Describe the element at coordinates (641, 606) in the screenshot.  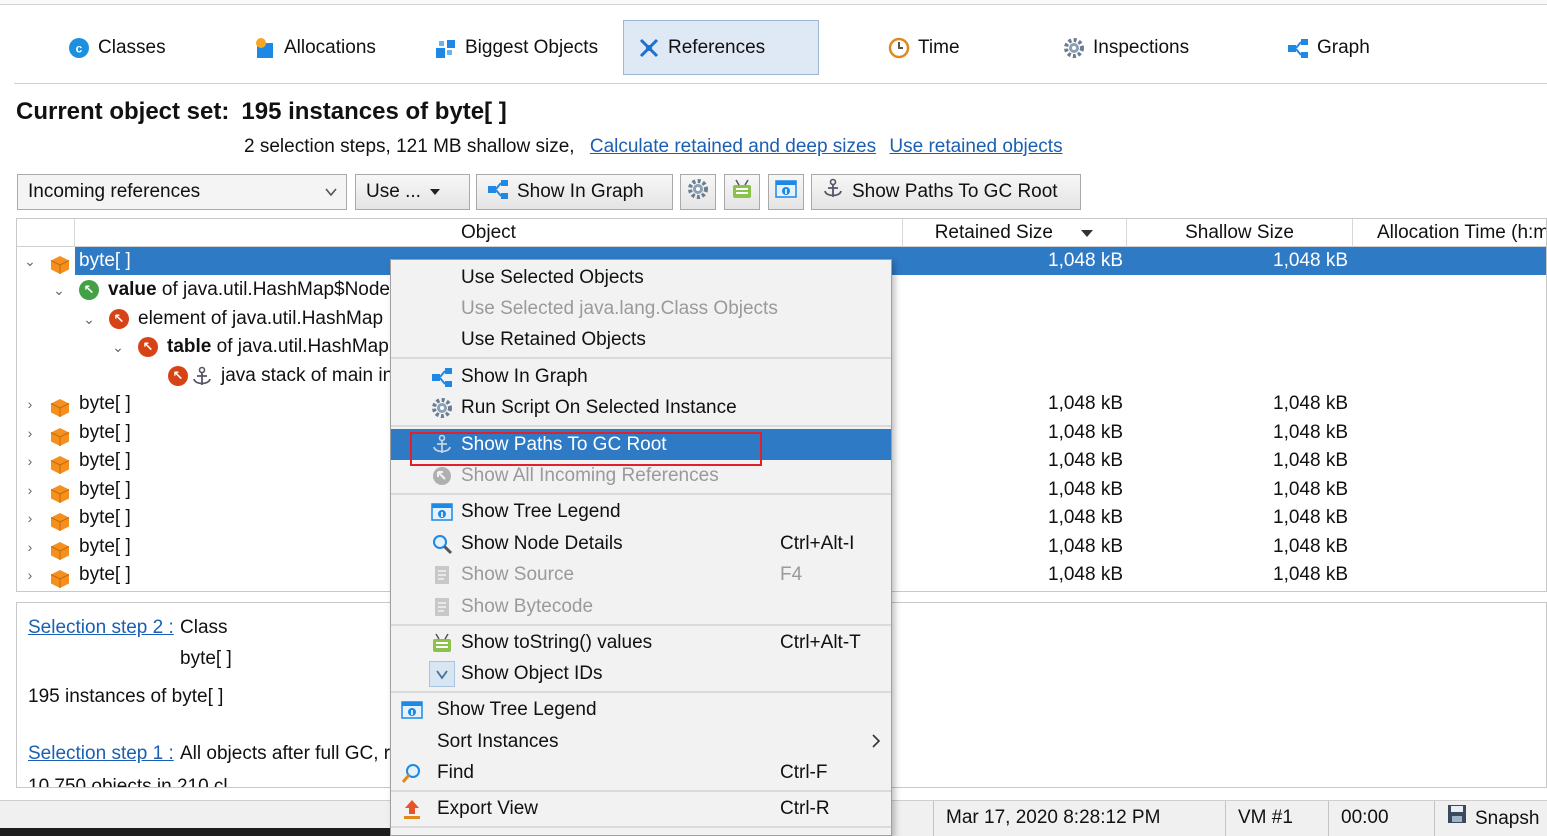
I see `menu-item-show-bytecode: Show Bytecode` at that location.